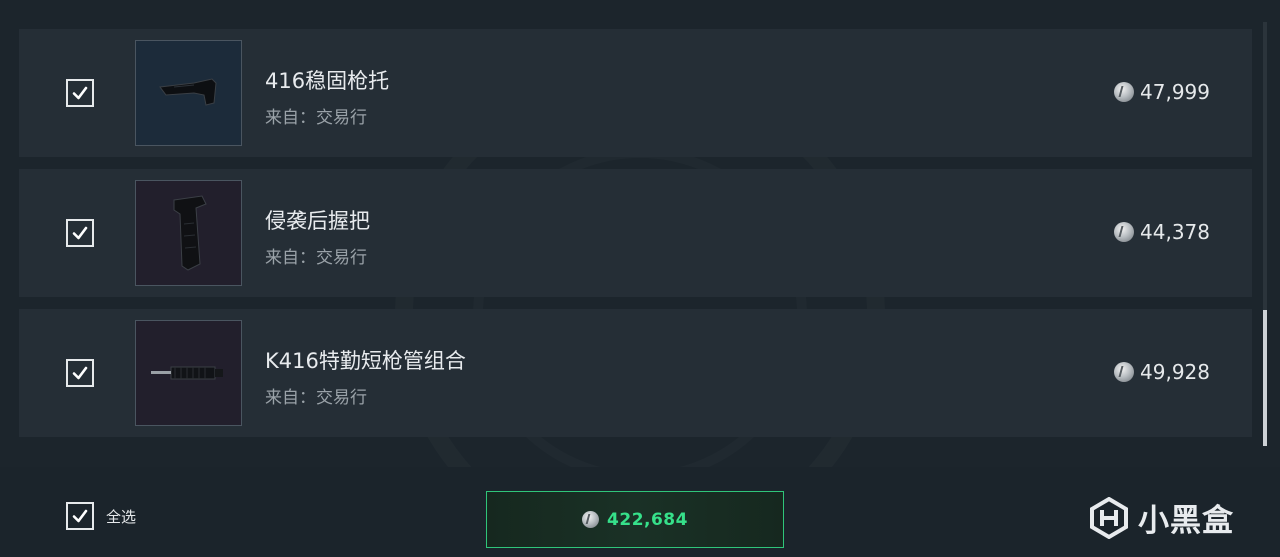 The image size is (1280, 557). I want to click on total-button: 422,684, so click(635, 519).